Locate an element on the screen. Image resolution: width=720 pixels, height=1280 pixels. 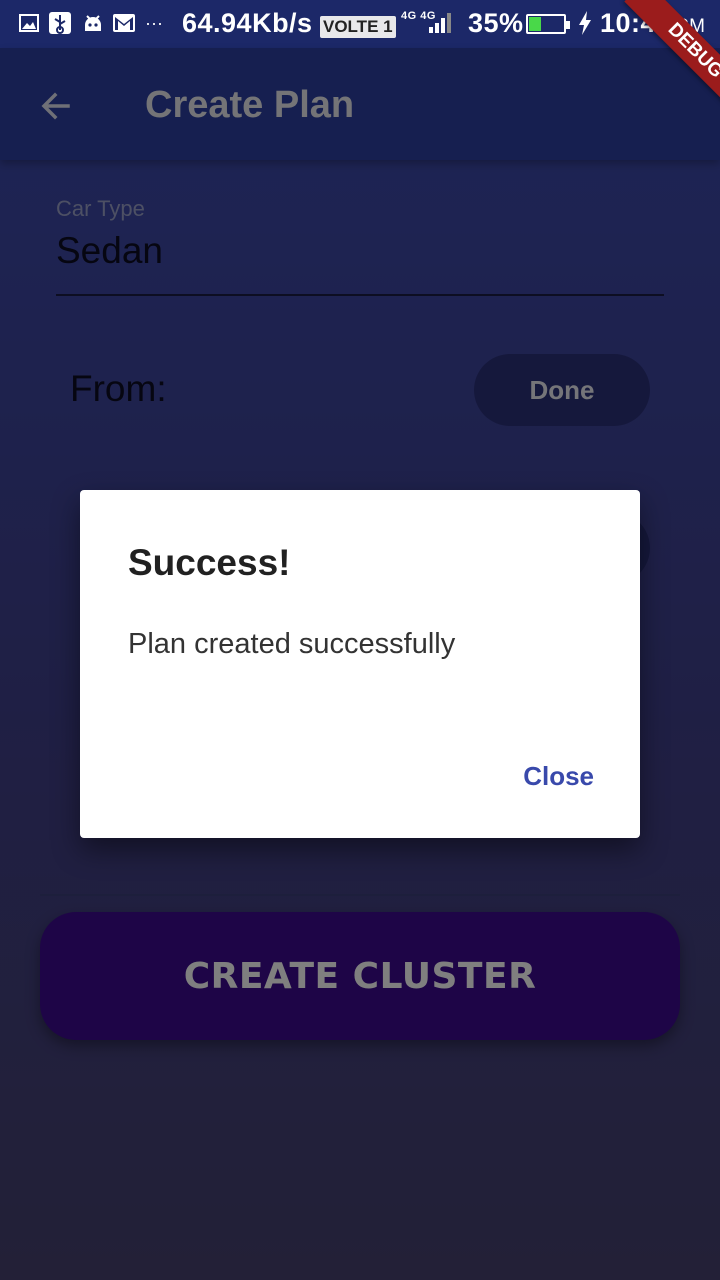
gallery-icon is located at coordinates (29, 23).